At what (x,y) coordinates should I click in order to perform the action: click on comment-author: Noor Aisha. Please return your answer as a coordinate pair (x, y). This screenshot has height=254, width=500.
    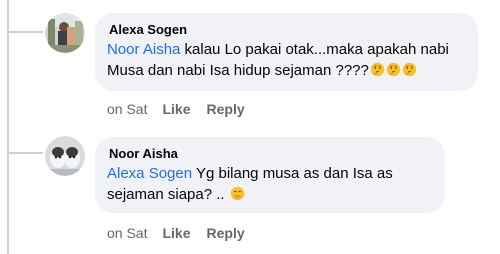
    Looking at the image, I should click on (271, 153).